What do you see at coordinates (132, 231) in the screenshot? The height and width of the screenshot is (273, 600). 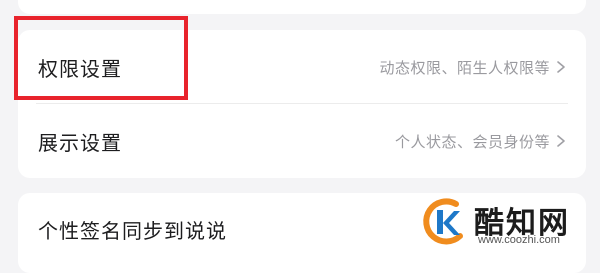 I see `signature-sync-label: 个性签名同步到说说` at bounding box center [132, 231].